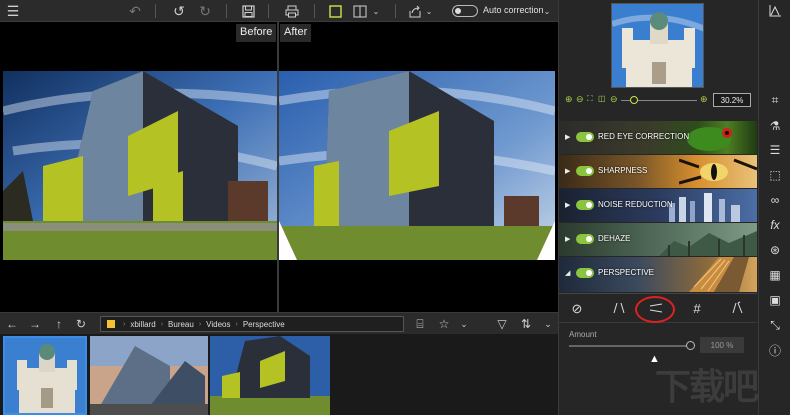  Describe the element at coordinates (583, 334) in the screenshot. I see `amount-label: Amount` at that location.